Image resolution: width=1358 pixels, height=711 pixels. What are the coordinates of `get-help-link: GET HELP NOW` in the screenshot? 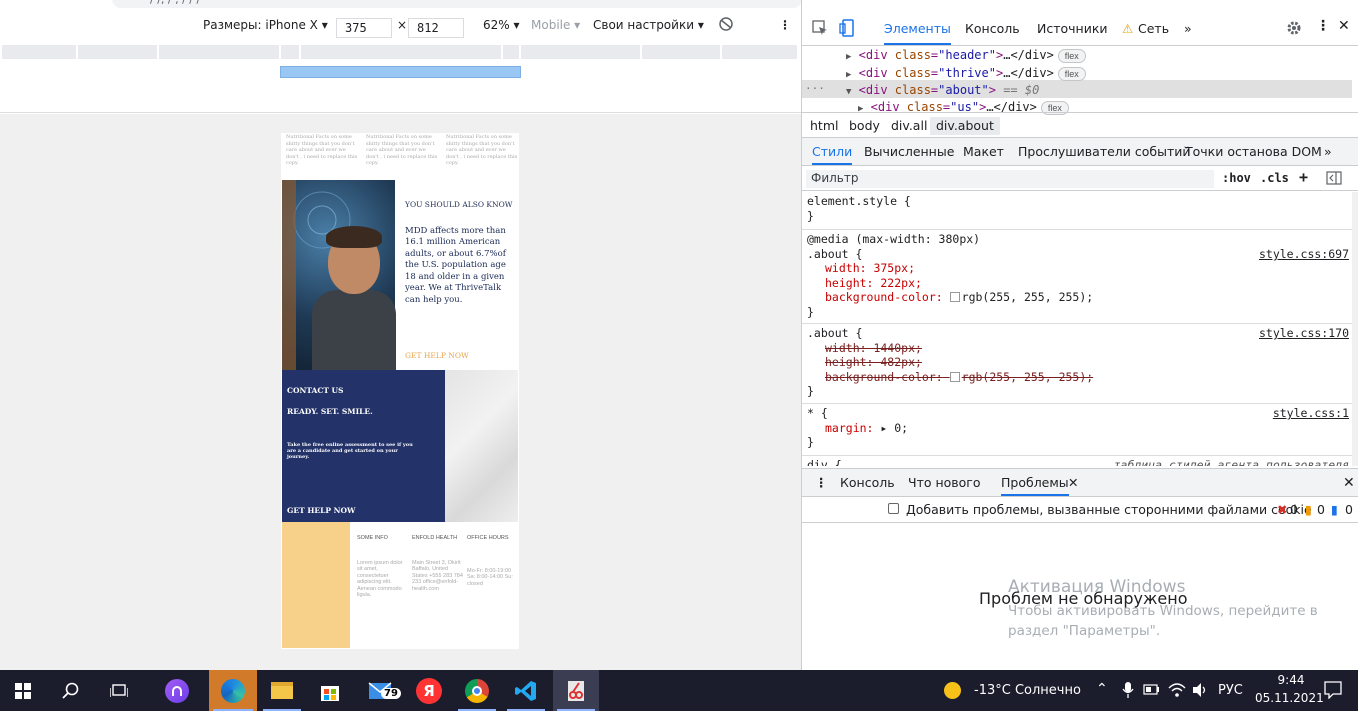 It's located at (437, 355).